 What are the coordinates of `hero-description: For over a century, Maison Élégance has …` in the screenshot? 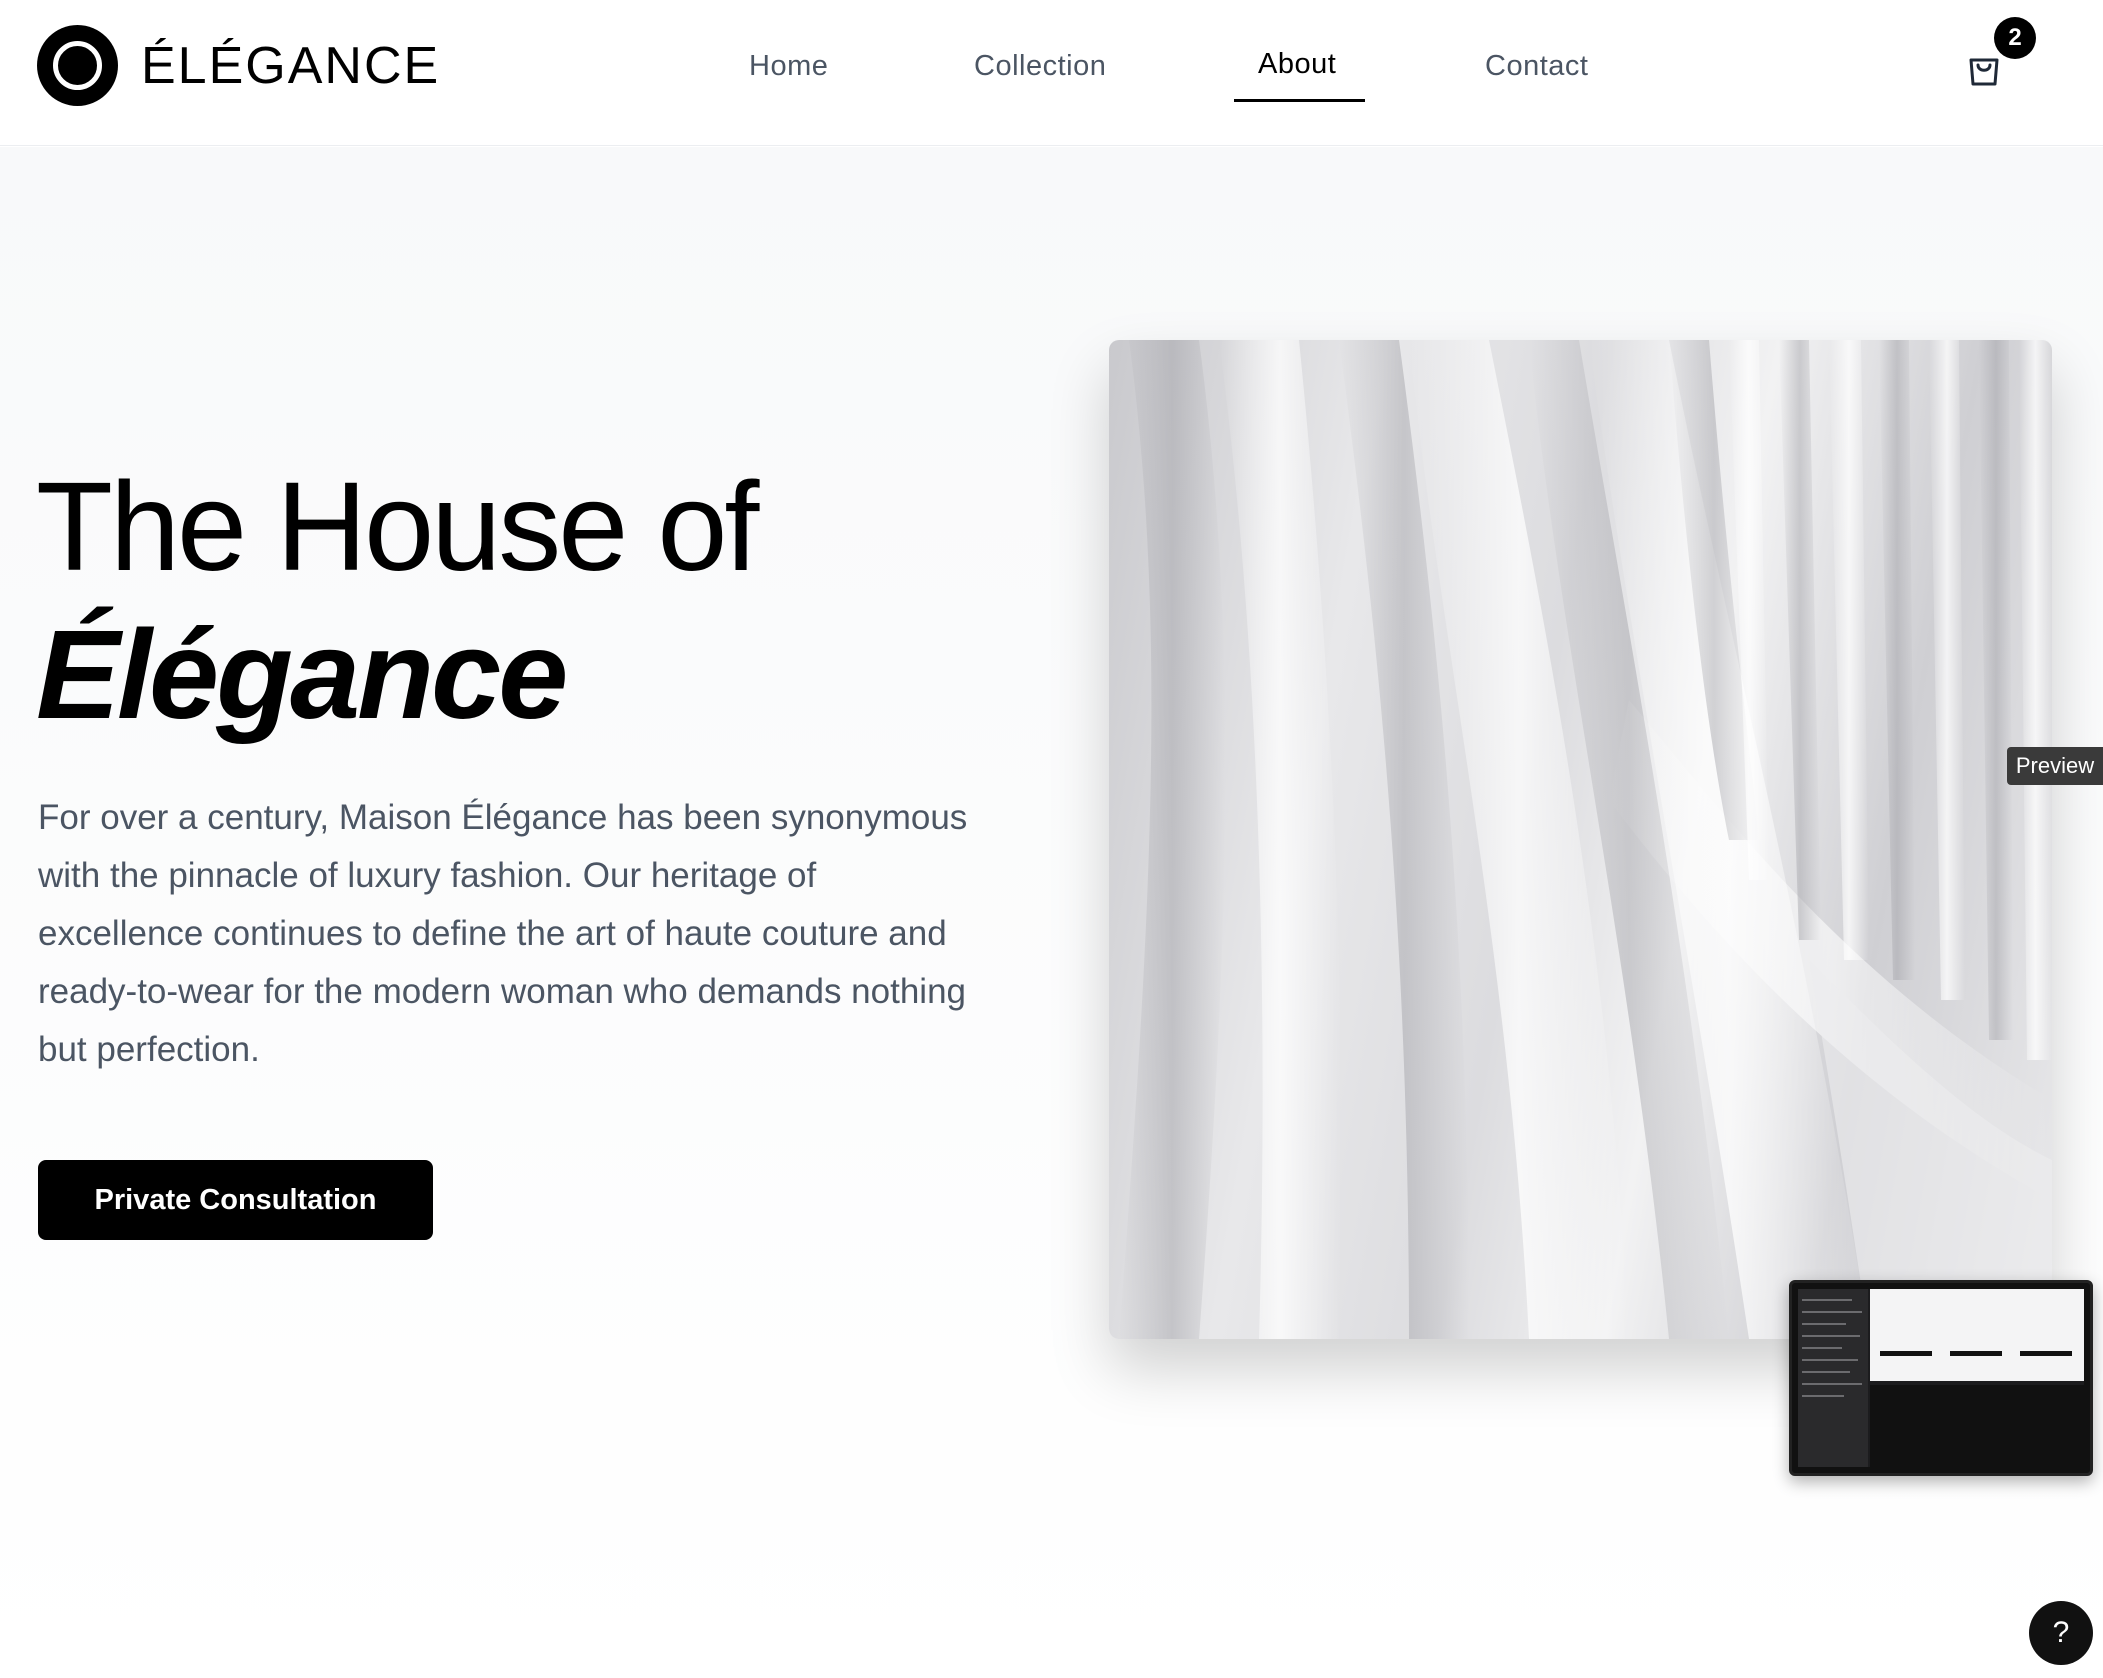 It's located at (503, 933).